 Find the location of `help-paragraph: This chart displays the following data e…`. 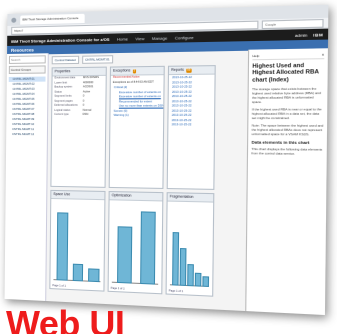

help-paragraph: This chart displays the following data e… is located at coordinates (287, 152).